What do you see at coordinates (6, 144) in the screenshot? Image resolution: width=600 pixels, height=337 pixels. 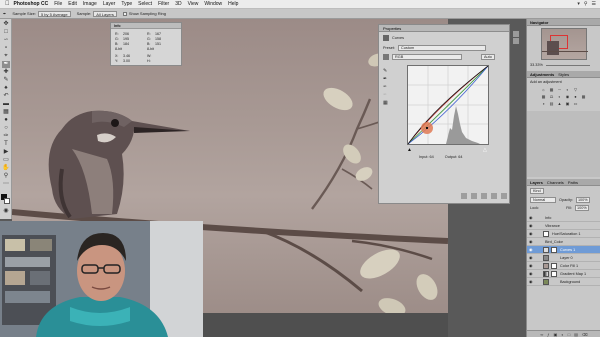 I see `type-tool-icon: T` at bounding box center [6, 144].